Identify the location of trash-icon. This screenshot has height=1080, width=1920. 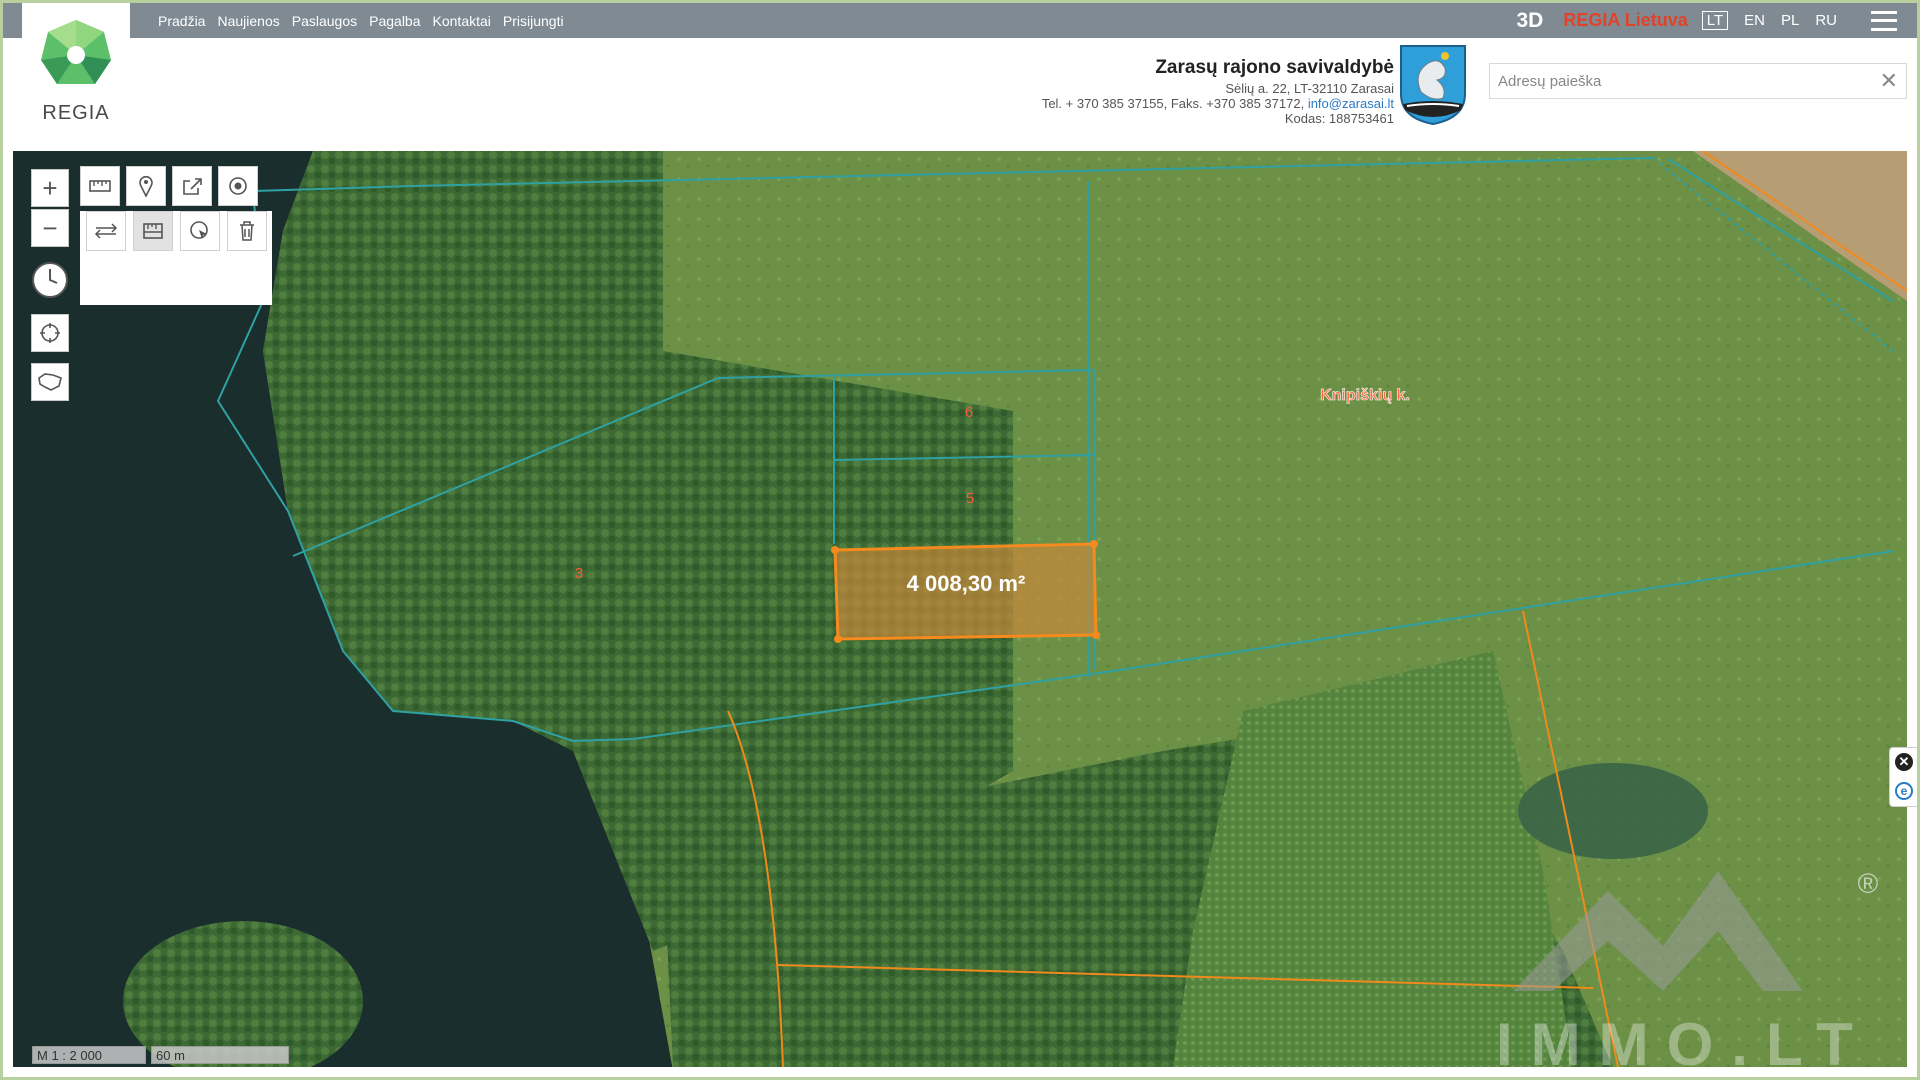
(247, 231).